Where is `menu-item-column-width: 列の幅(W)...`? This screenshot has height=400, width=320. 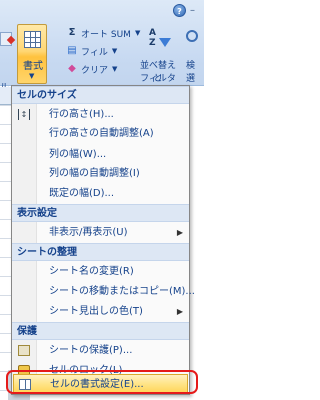 menu-item-column-width: 列の幅(W)... is located at coordinates (100, 154).